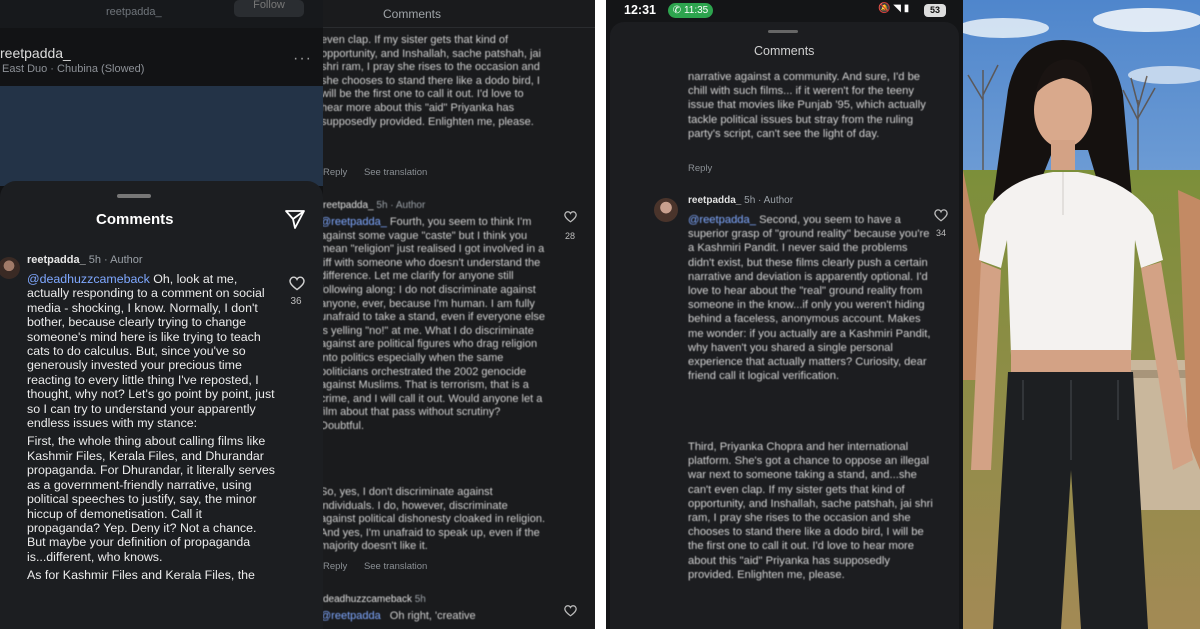 This screenshot has width=1200, height=629. I want to click on like-count: 28, so click(569, 236).